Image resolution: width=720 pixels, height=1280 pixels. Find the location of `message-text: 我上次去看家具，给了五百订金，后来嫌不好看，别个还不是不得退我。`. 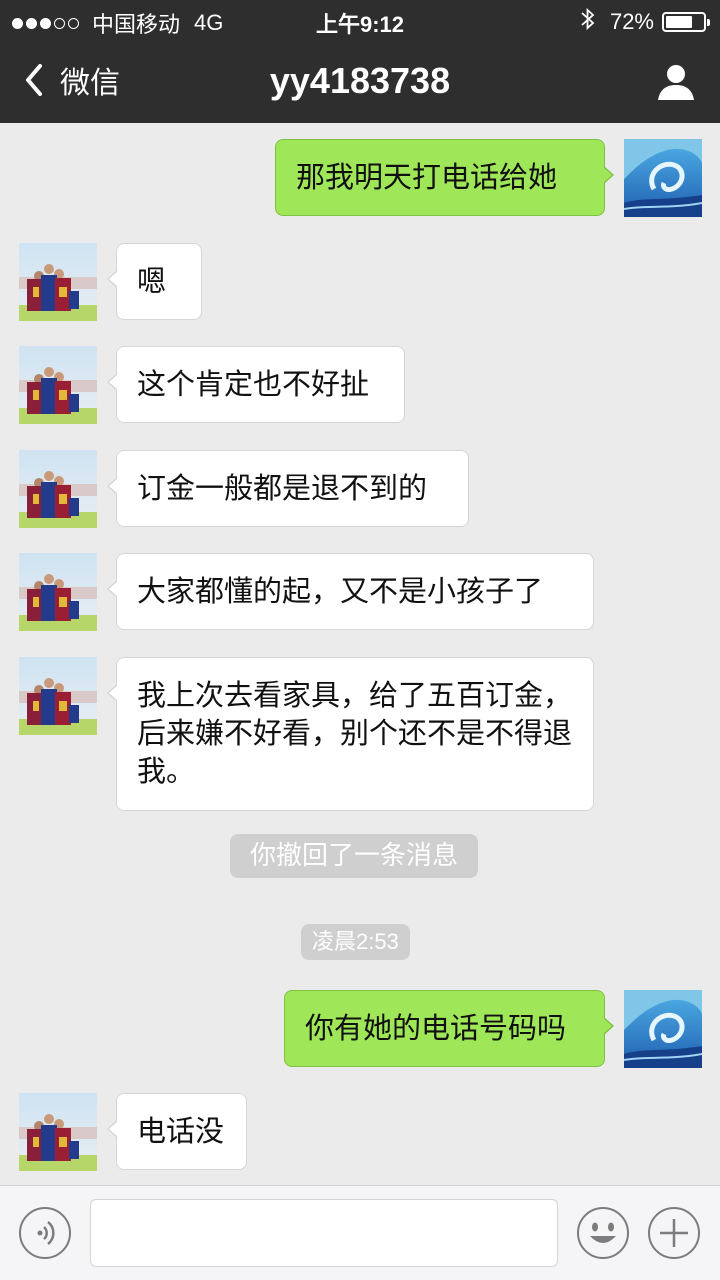

message-text: 我上次去看家具，给了五百订金，后来嫌不好看，别个还不是不得退我。 is located at coordinates (355, 733).